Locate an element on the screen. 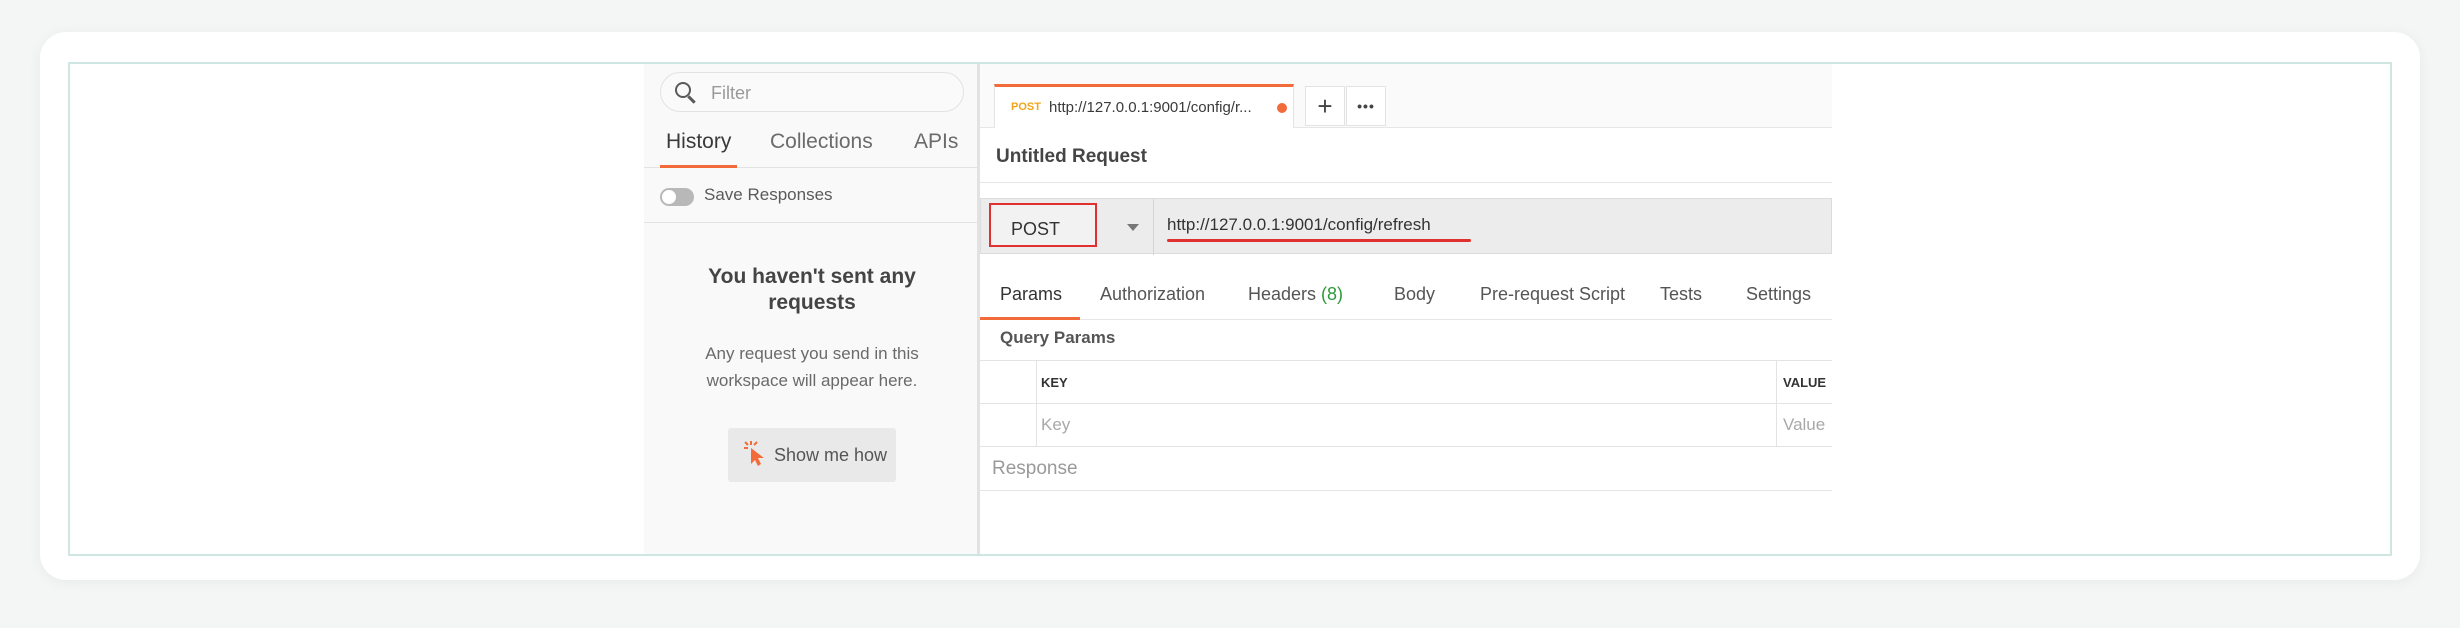  query-params-table: KEY VALUE Key Value is located at coordinates (1406, 403).